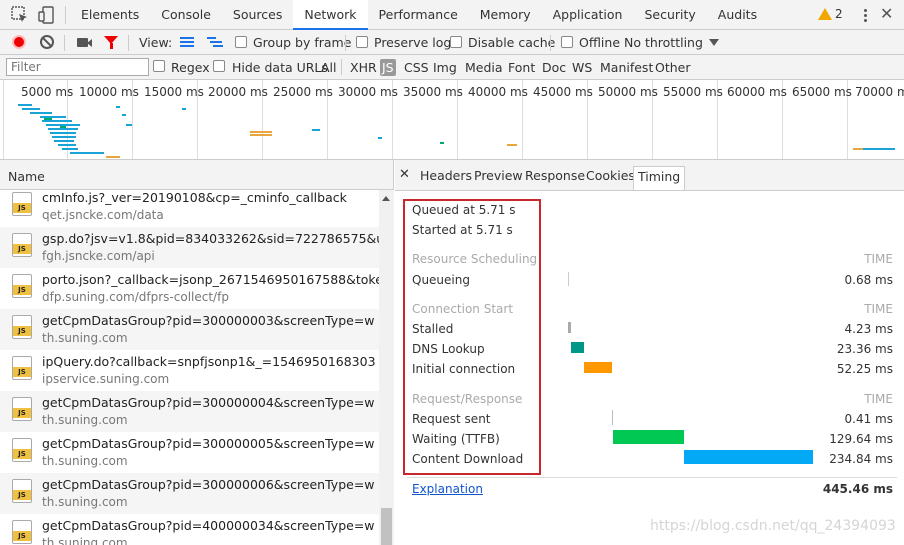  What do you see at coordinates (822, 92) in the screenshot?
I see `overview-tick-label: 65000 ms` at bounding box center [822, 92].